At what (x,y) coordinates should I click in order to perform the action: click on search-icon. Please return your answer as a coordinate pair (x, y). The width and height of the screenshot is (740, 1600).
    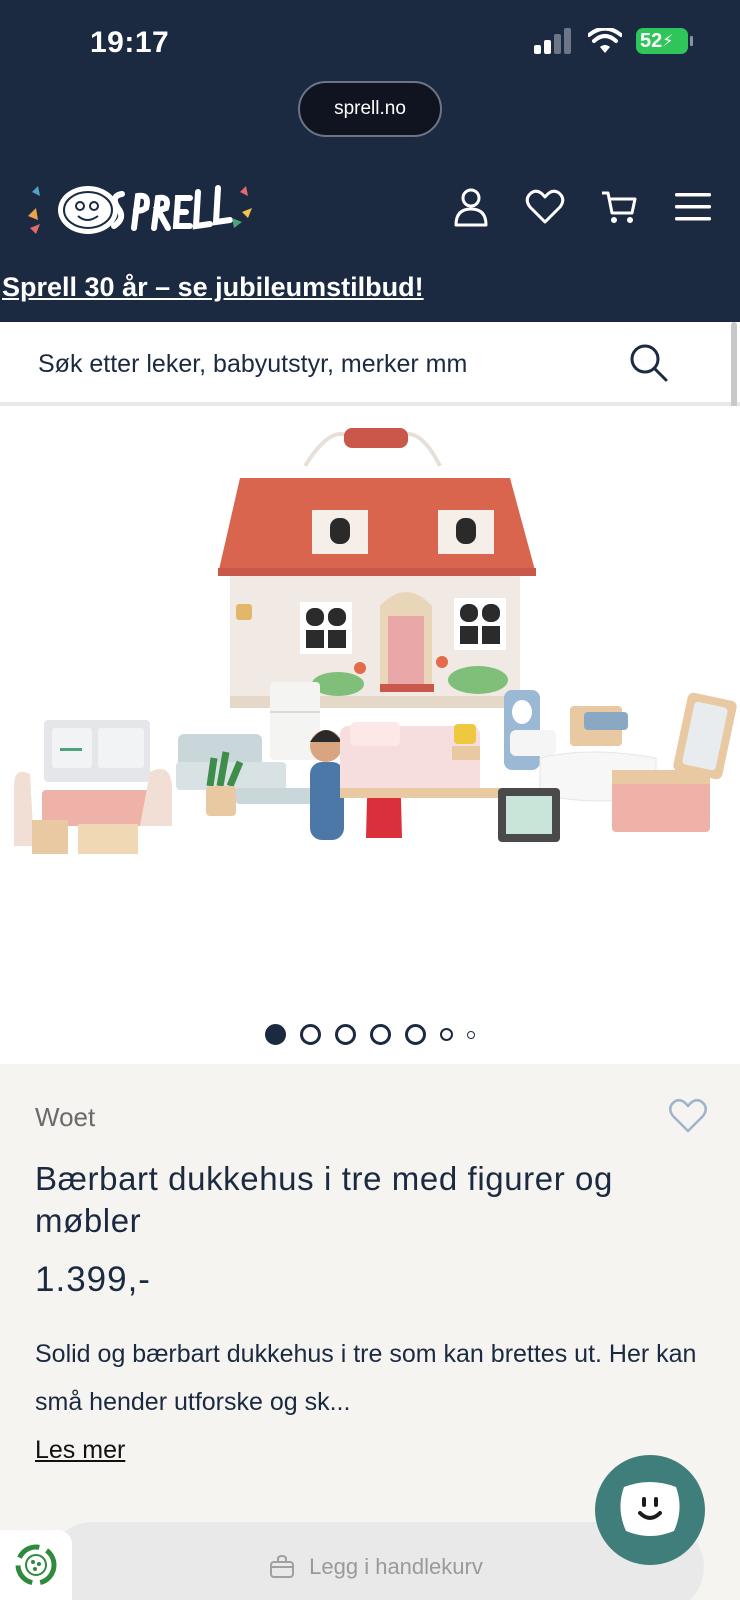
    Looking at the image, I should click on (649, 363).